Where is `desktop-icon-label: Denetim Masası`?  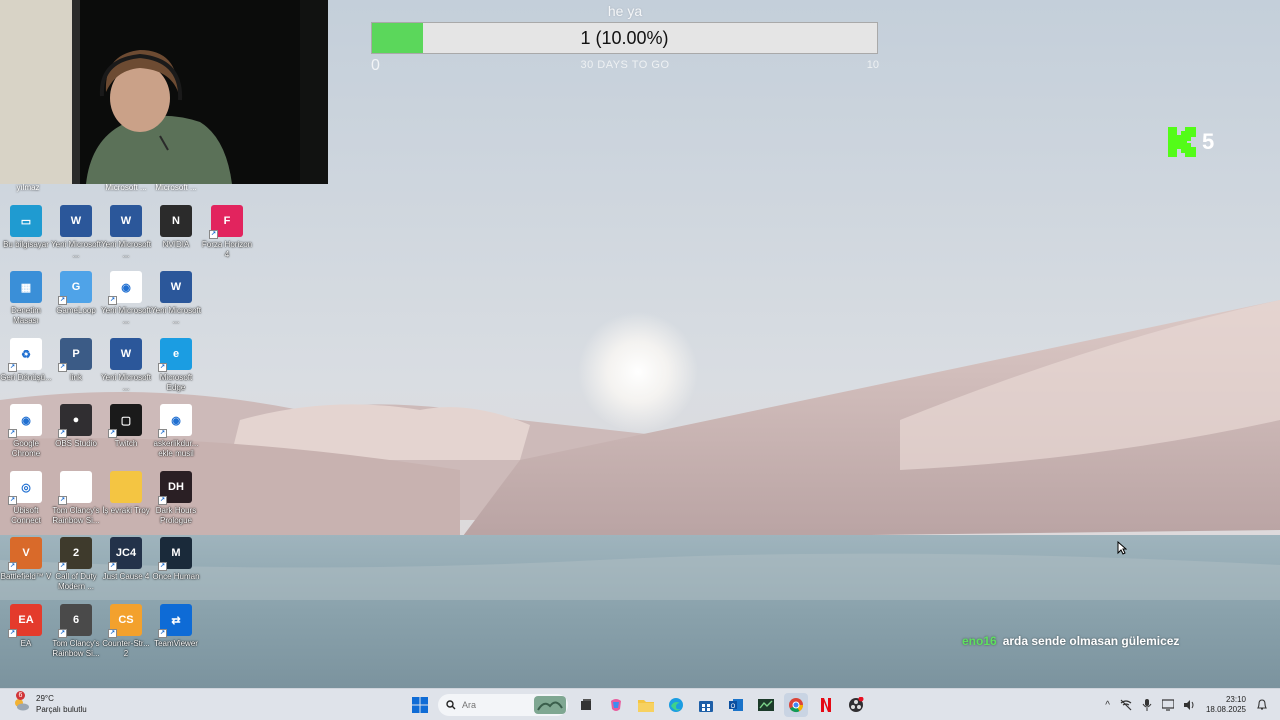 desktop-icon-label: Denetim Masası is located at coordinates (26, 315).